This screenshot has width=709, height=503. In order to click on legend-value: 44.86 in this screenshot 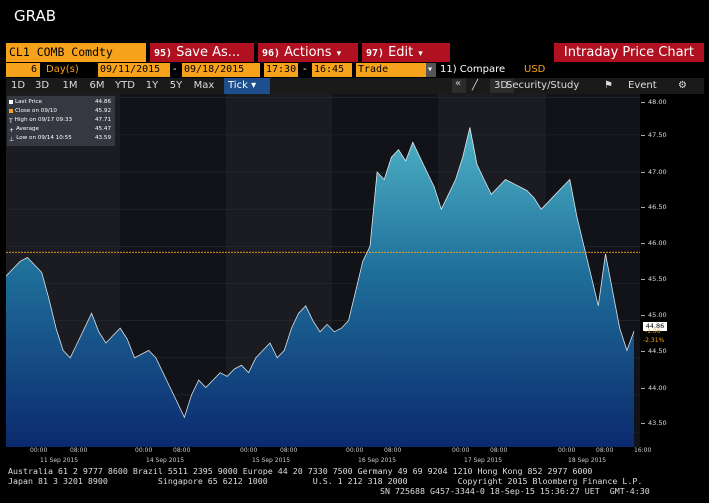, I will do `click(103, 102)`.